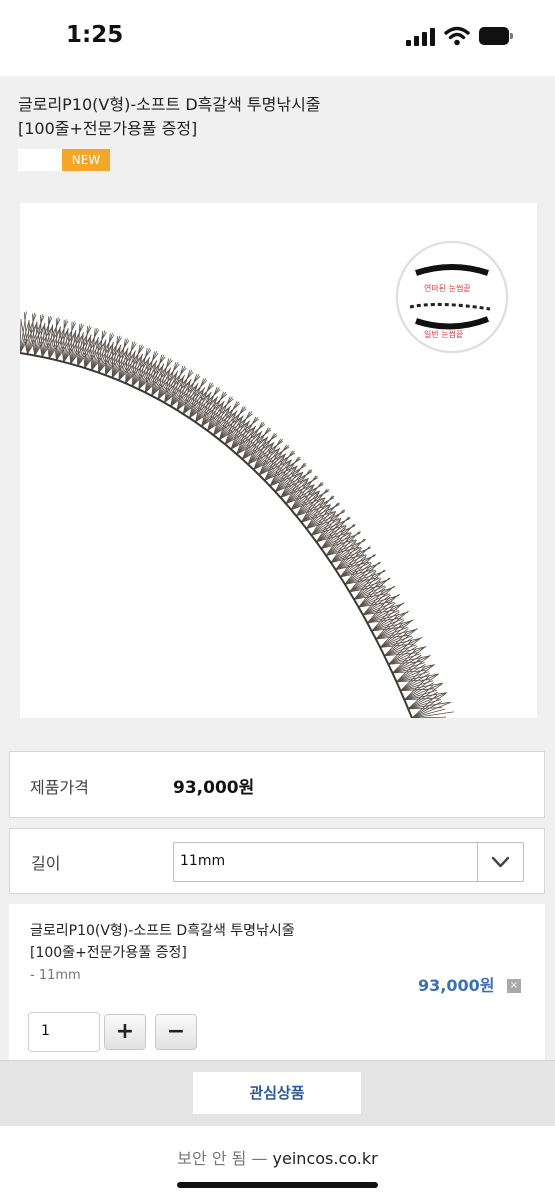 The image size is (555, 1200). Describe the element at coordinates (277, 38) in the screenshot. I see `status-bar: 1:25` at that location.